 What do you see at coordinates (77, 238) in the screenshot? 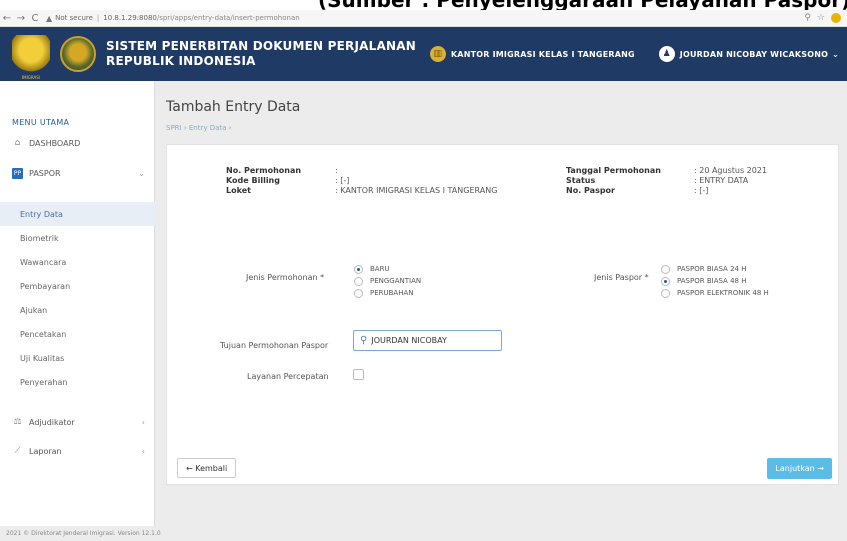
I see `sidebar-subitem-biometrik: Biometrik` at bounding box center [77, 238].